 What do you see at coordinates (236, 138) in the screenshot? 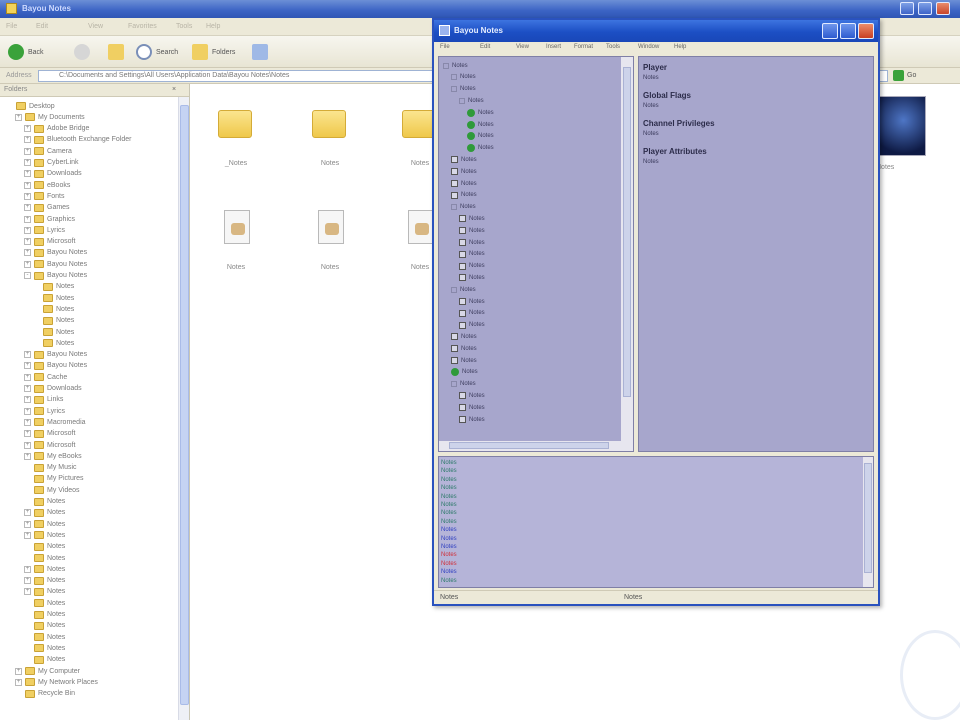
I see `folder-tile: _Notes` at bounding box center [236, 138].